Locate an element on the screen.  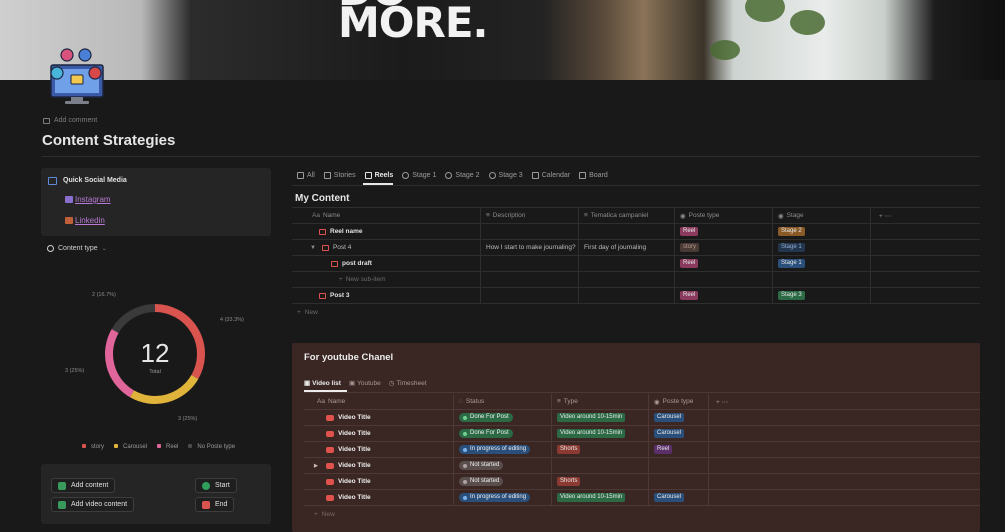
tab-calendar: Calendar is located at coordinates (550, 175).